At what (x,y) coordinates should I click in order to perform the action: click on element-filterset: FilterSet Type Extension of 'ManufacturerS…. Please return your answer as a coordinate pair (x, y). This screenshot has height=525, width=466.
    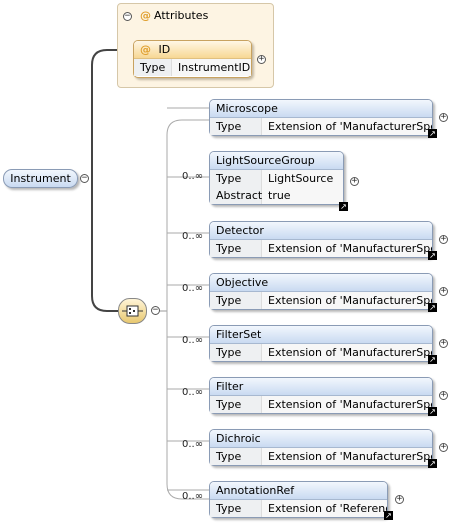
    Looking at the image, I should click on (321, 343).